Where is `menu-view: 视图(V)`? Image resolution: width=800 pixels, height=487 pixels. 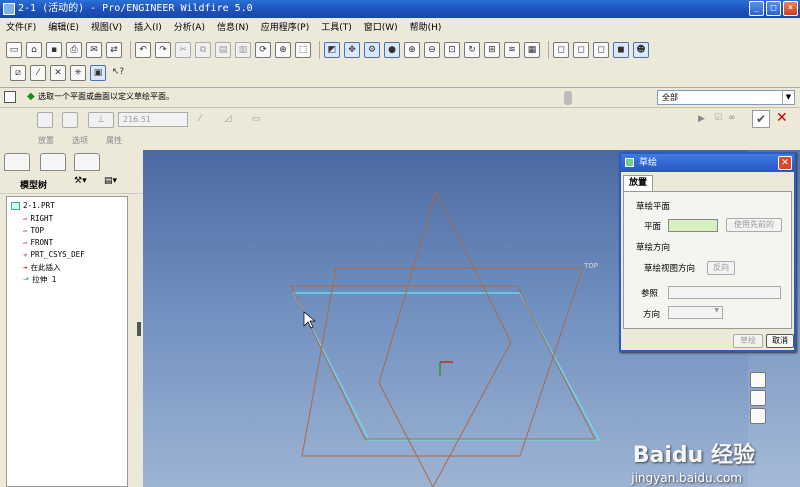
menu-view: 视图(V) is located at coordinates (106, 28).